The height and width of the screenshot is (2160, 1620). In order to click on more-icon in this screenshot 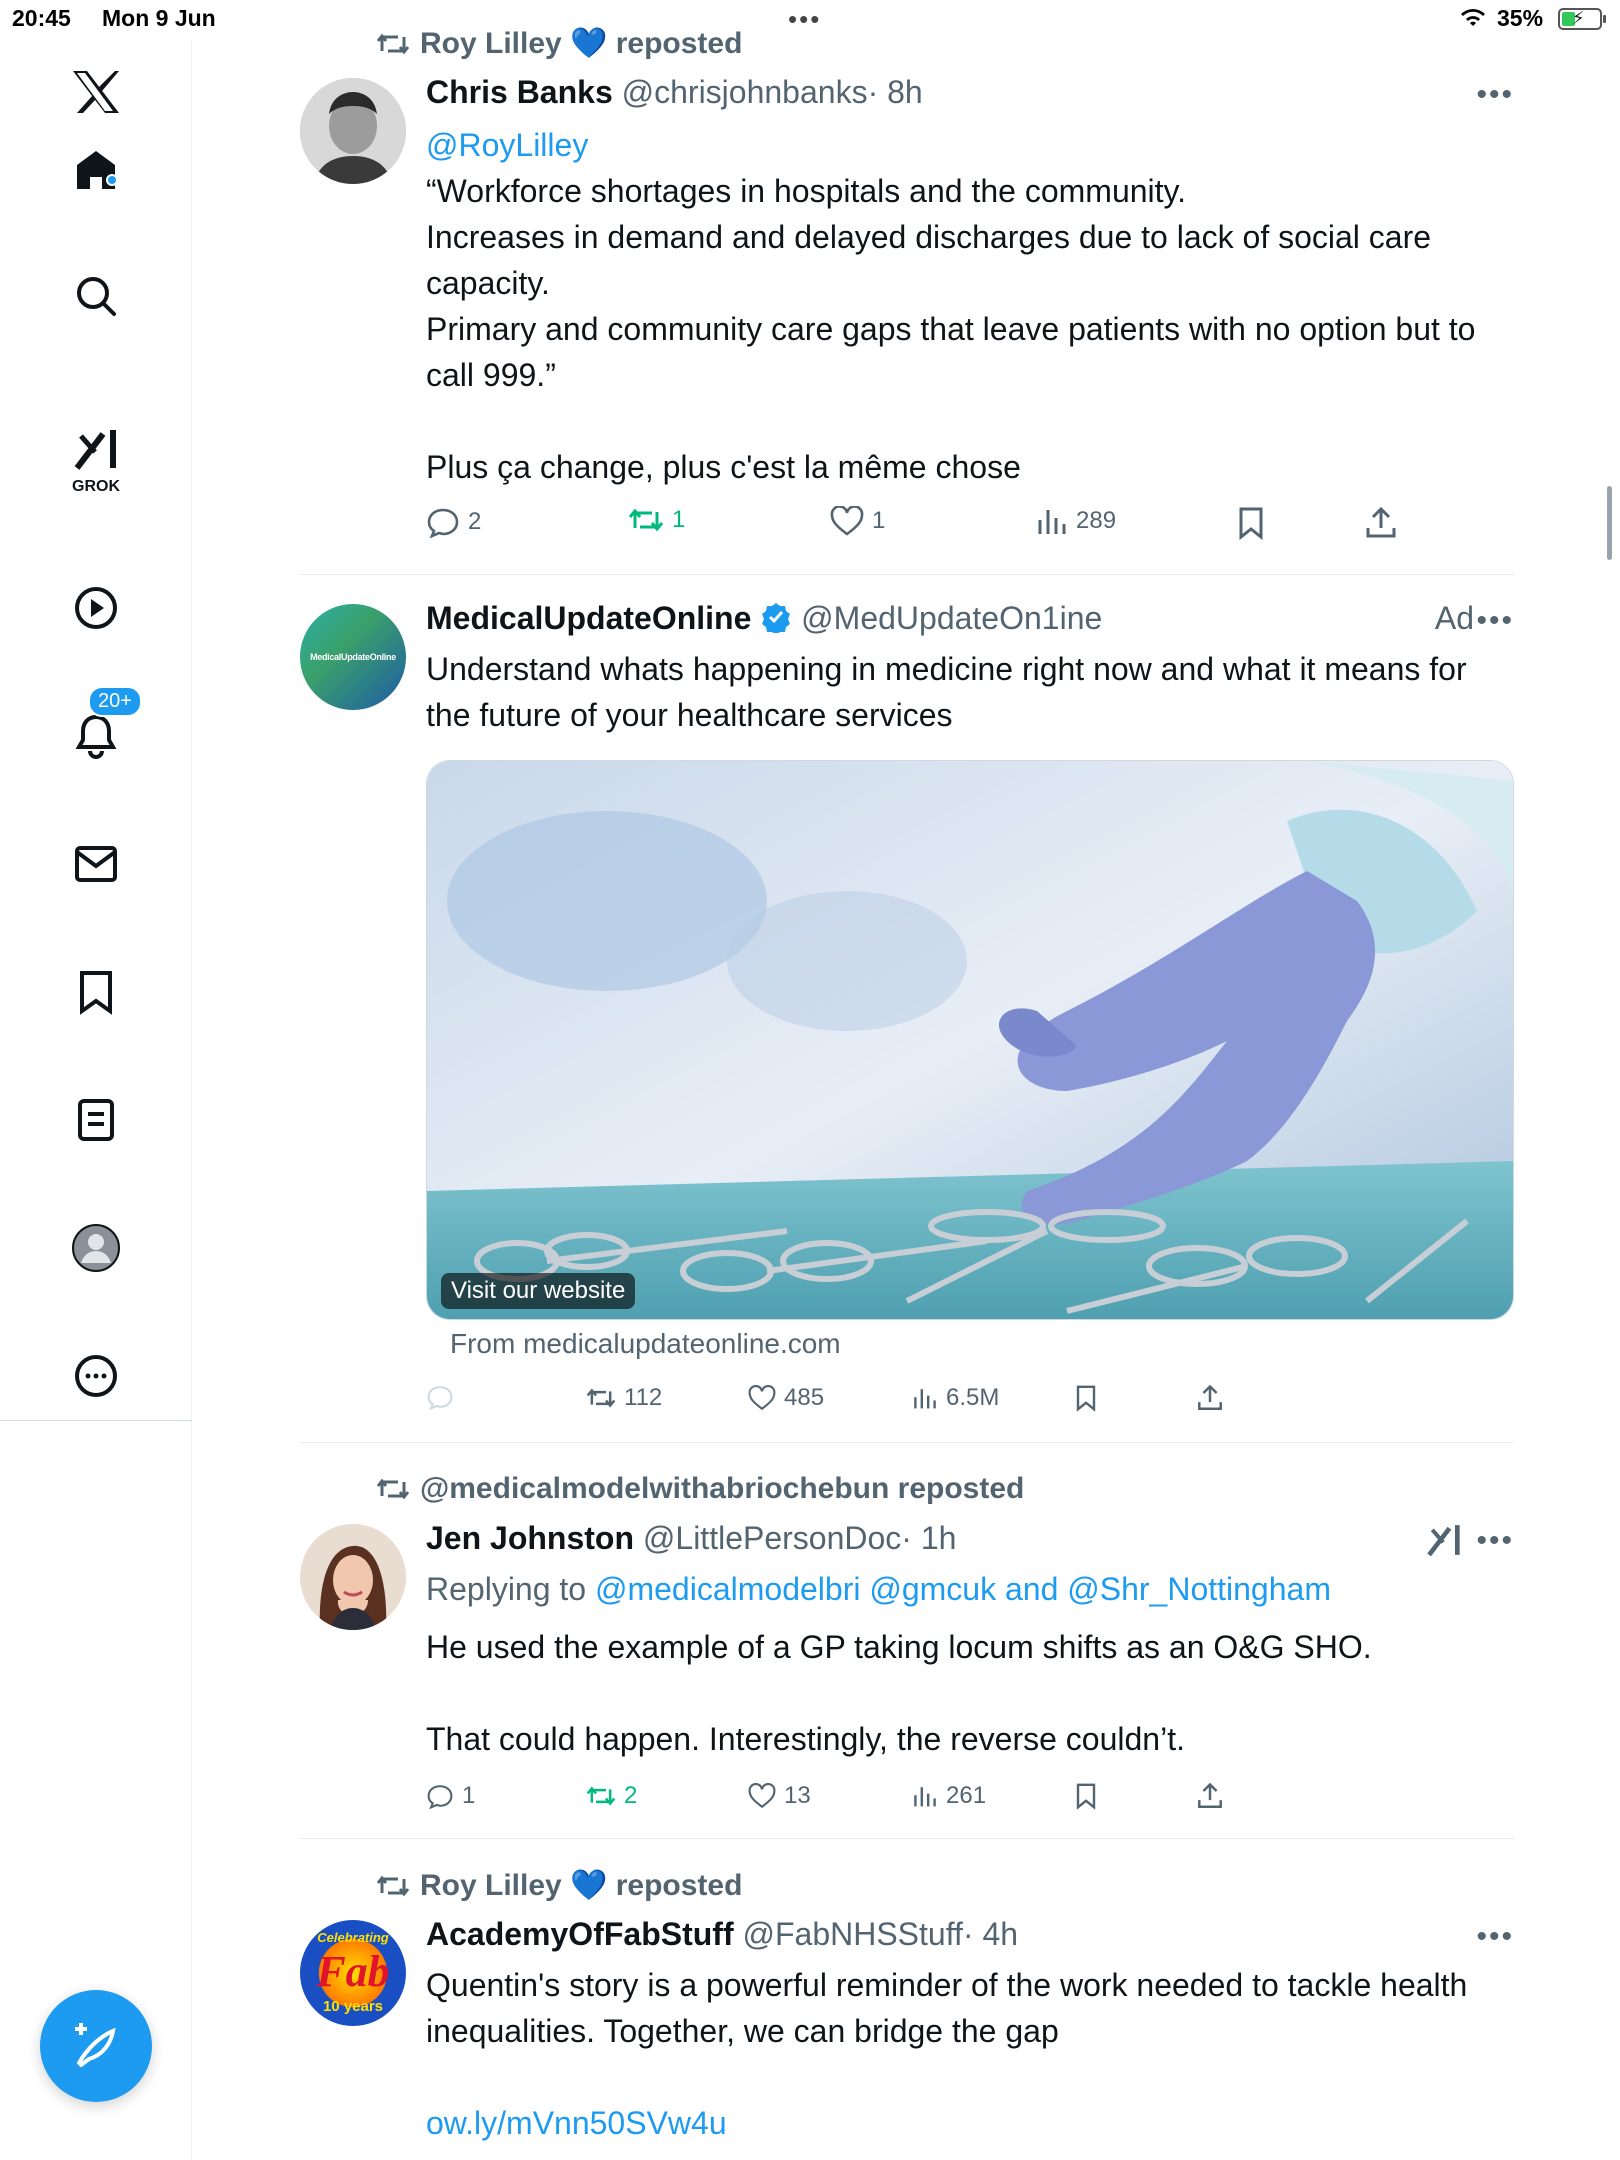, I will do `click(96, 1376)`.